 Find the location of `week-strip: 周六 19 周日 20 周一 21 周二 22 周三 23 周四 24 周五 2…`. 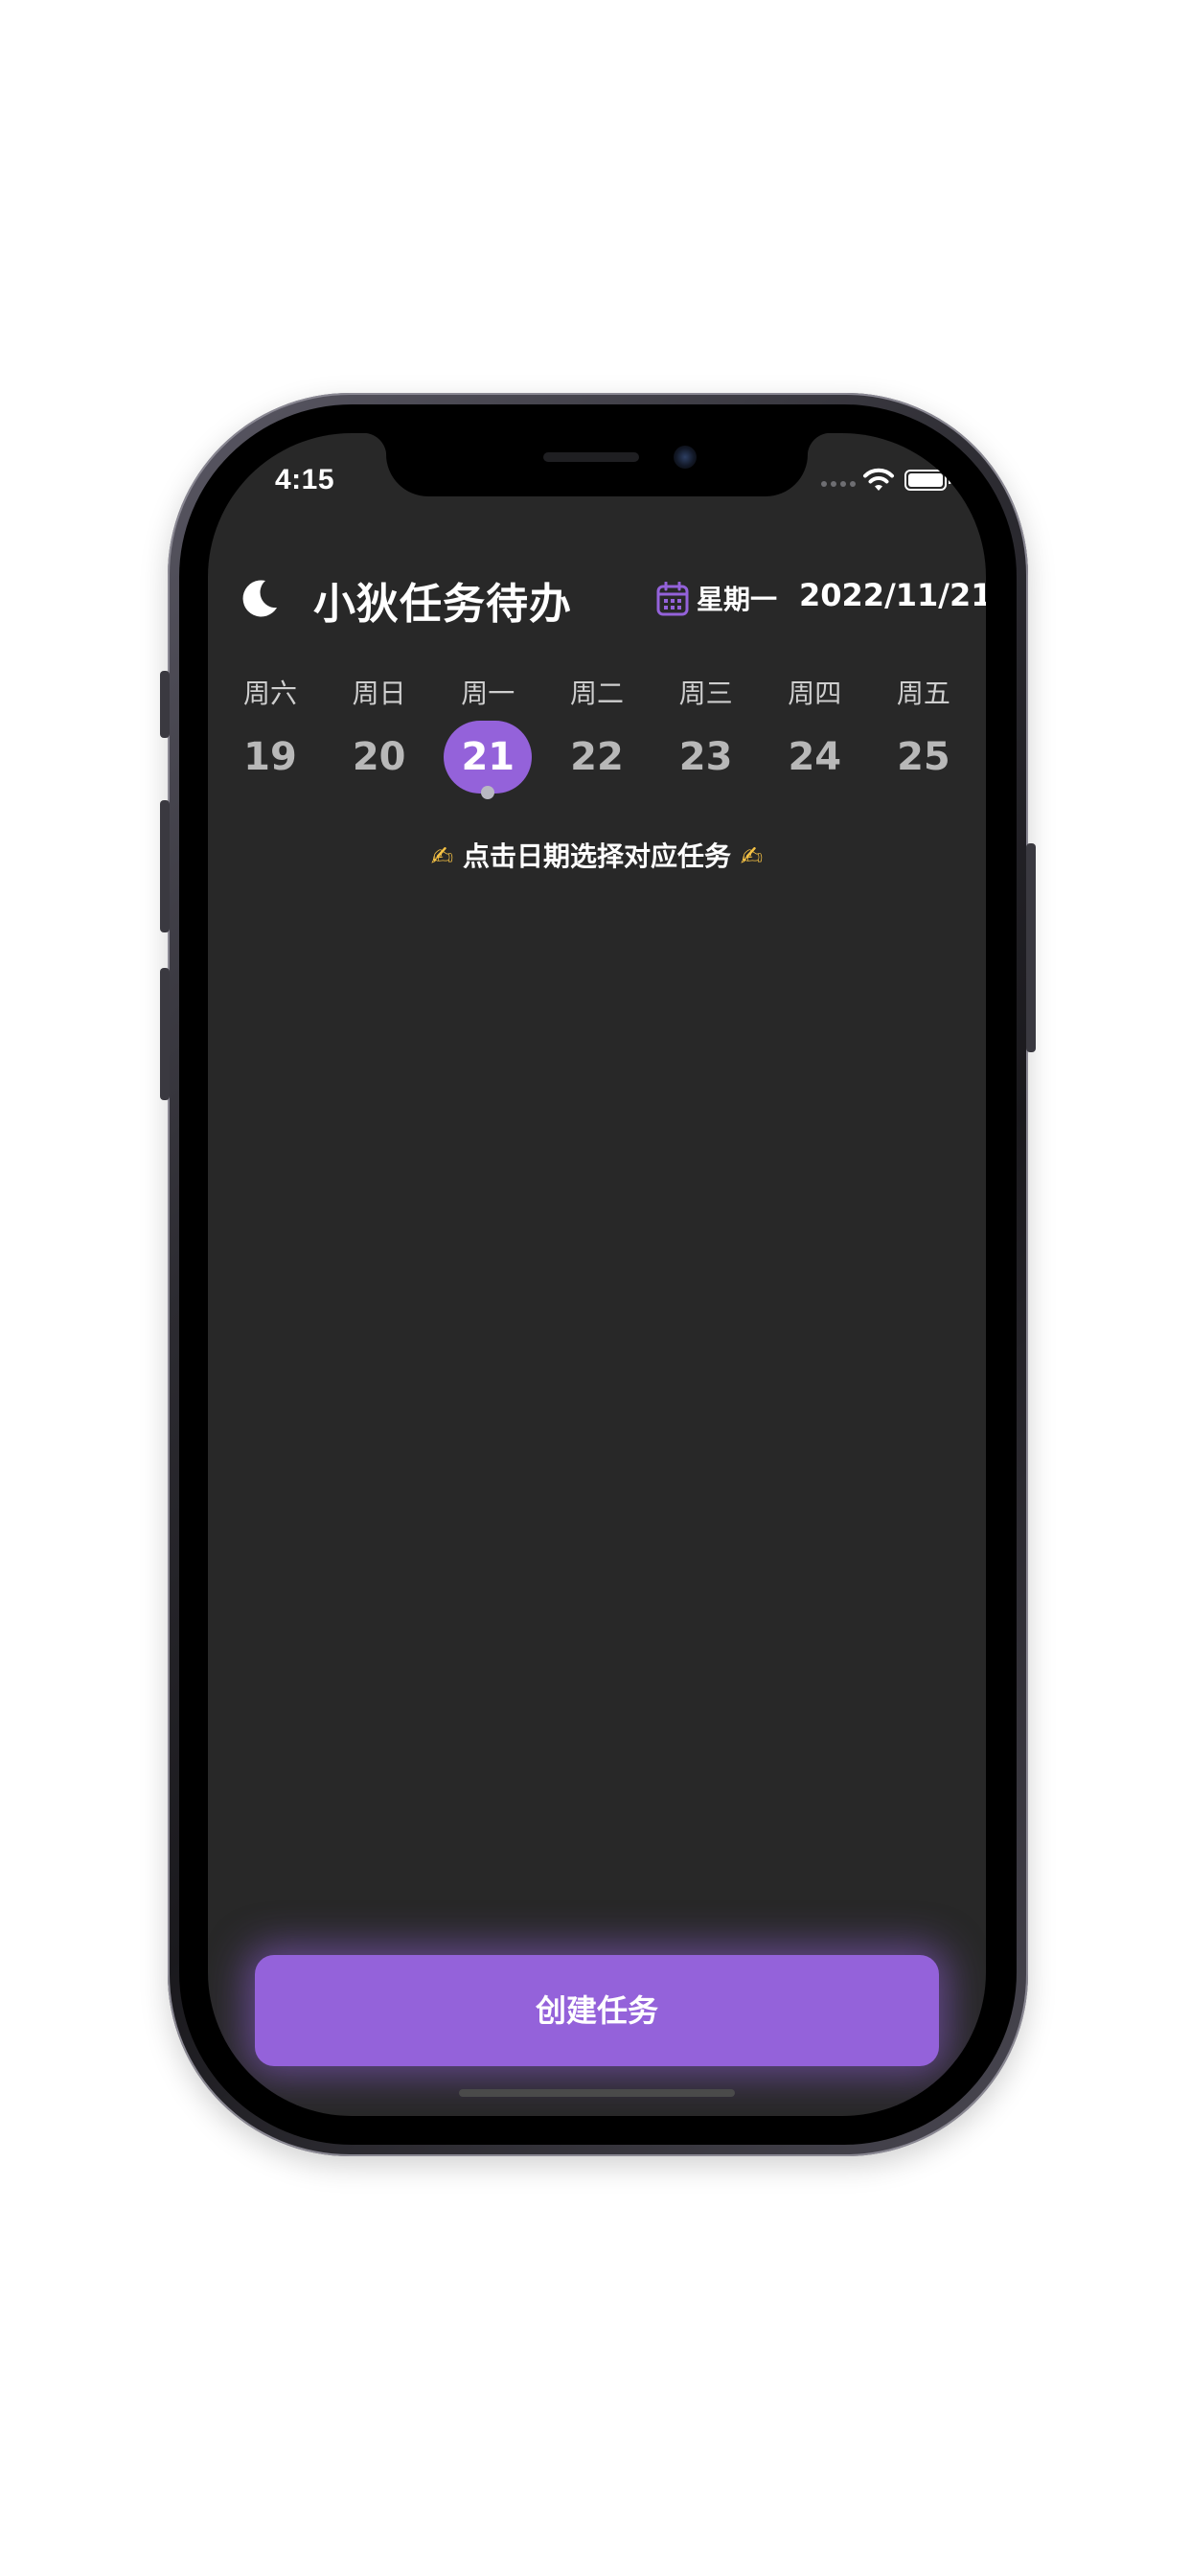

week-strip: 周六 19 周日 20 周一 21 周二 22 周三 23 周四 24 周五 2… is located at coordinates (596, 744).